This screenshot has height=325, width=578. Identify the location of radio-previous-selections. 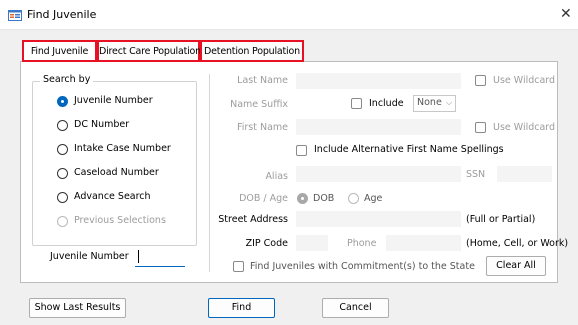
(62, 221).